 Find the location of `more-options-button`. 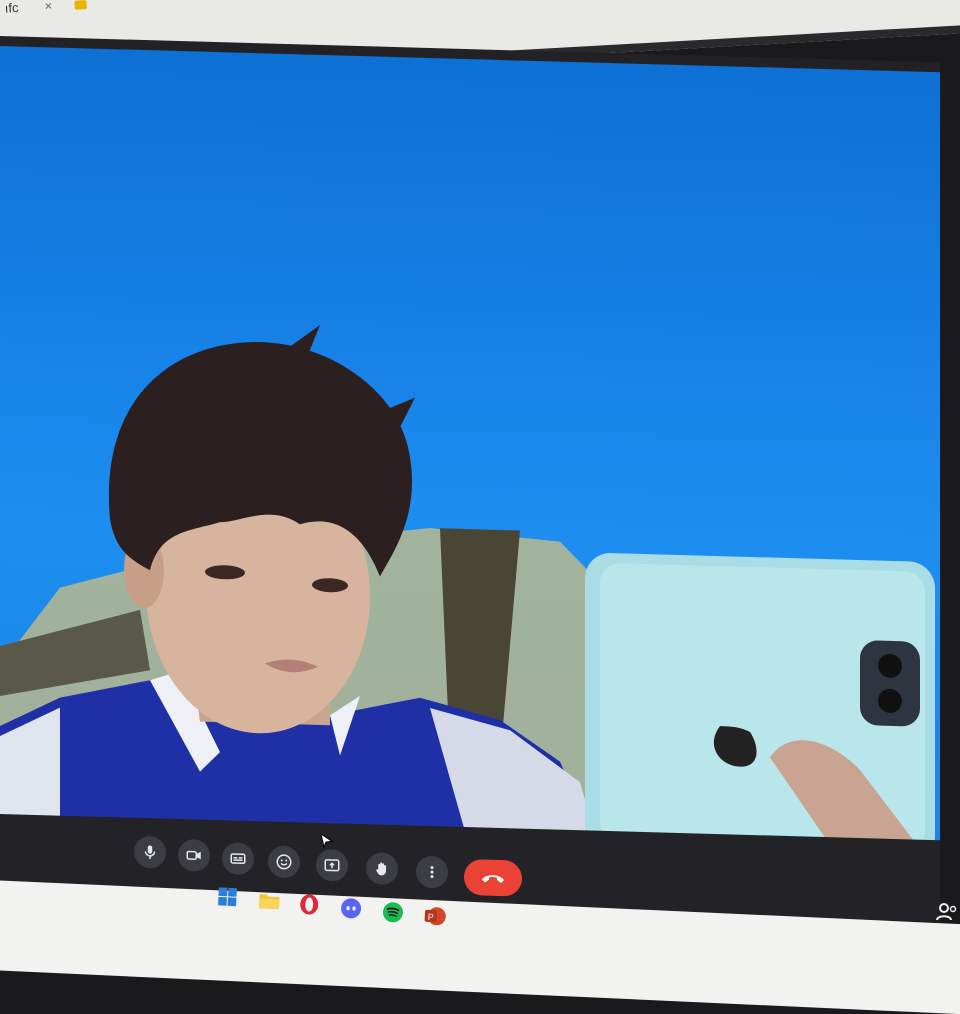

more-options-button is located at coordinates (432, 872).